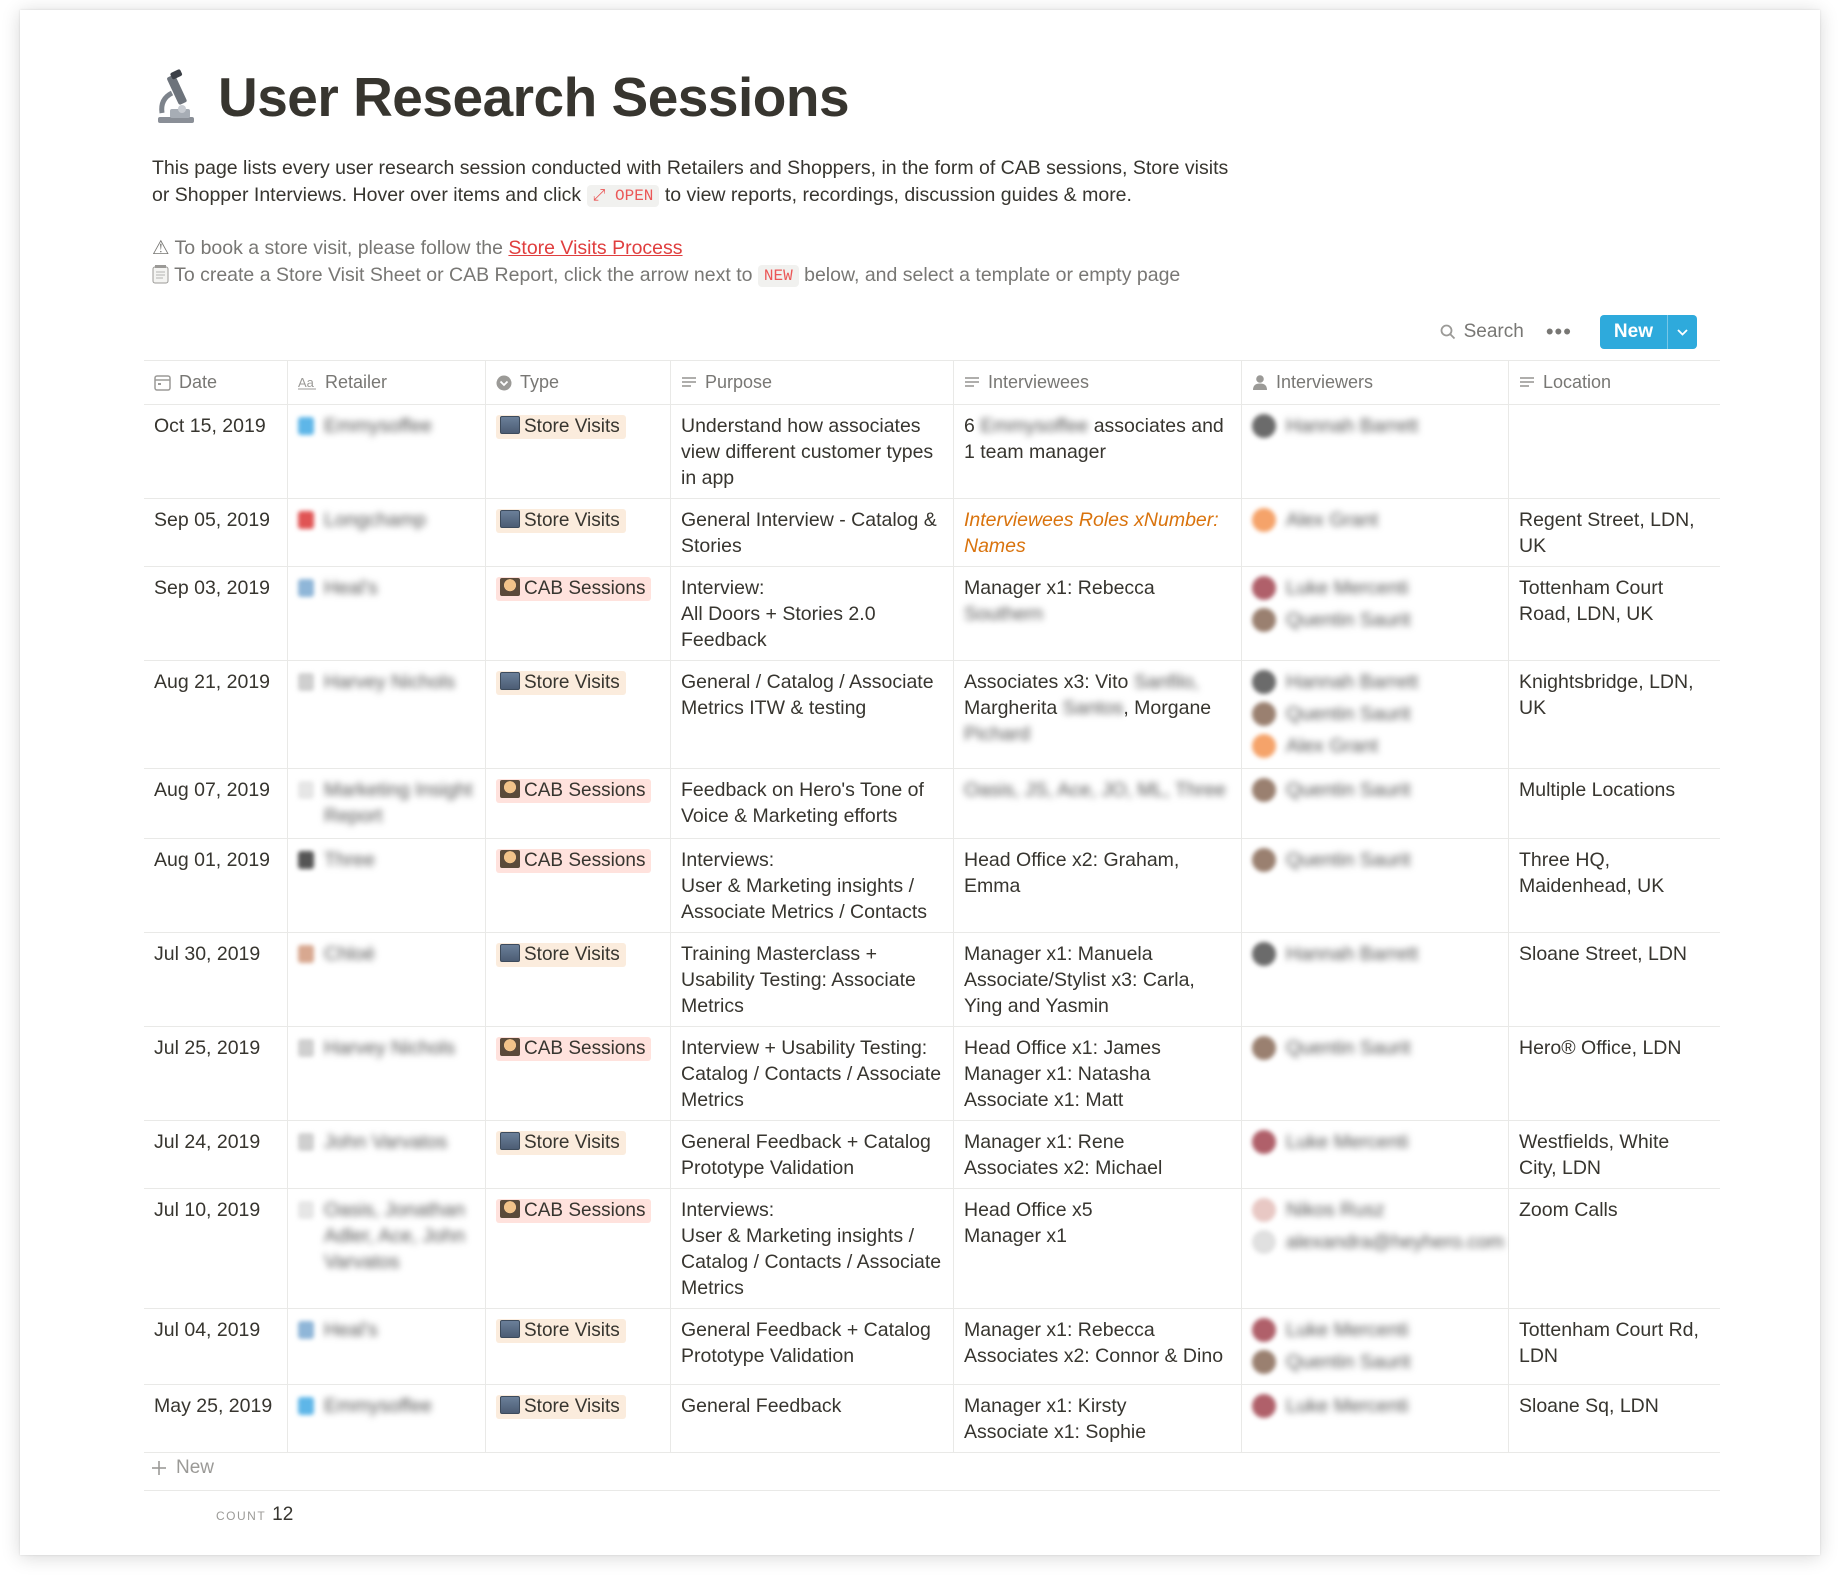  I want to click on cell-interviewers: Hannah Barrett, so click(1375, 451).